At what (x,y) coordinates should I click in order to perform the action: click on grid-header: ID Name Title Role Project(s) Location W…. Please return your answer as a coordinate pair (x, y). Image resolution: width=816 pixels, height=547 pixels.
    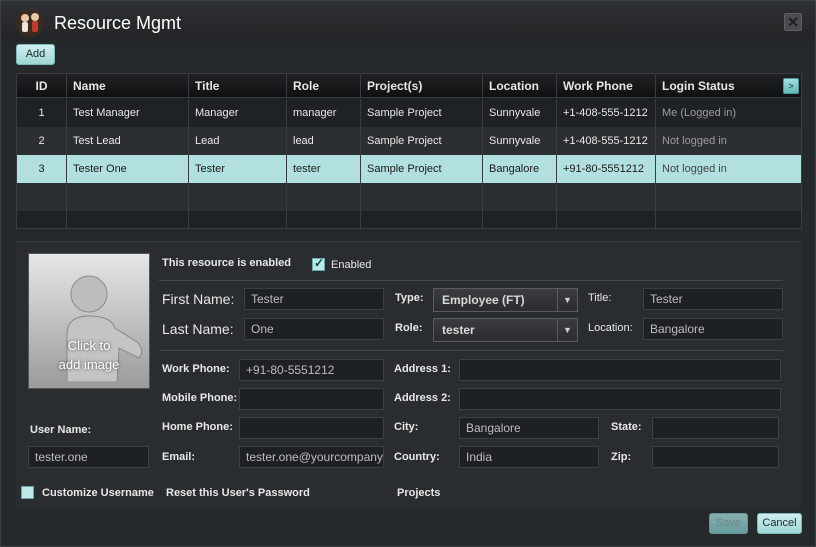
    Looking at the image, I should click on (409, 86).